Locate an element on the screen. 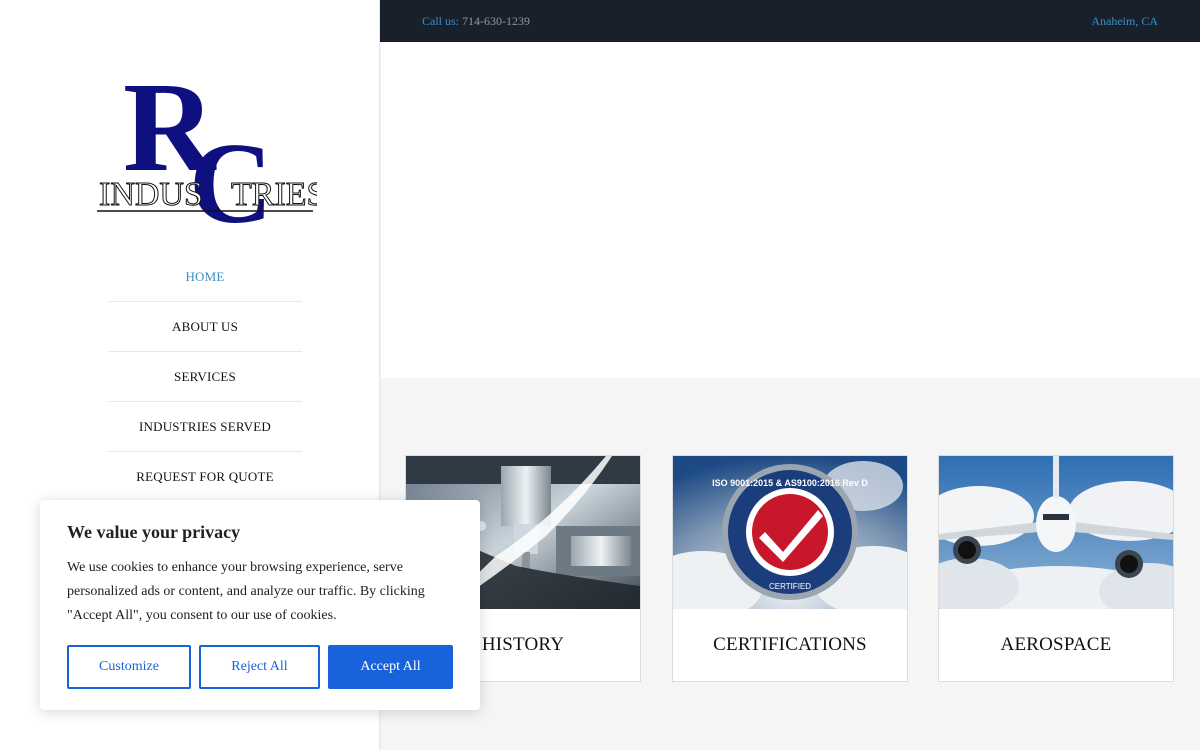 The width and height of the screenshot is (1200, 750). nav-item-request-for-quote: REQUEST FOR QUOTE is located at coordinates (205, 477).